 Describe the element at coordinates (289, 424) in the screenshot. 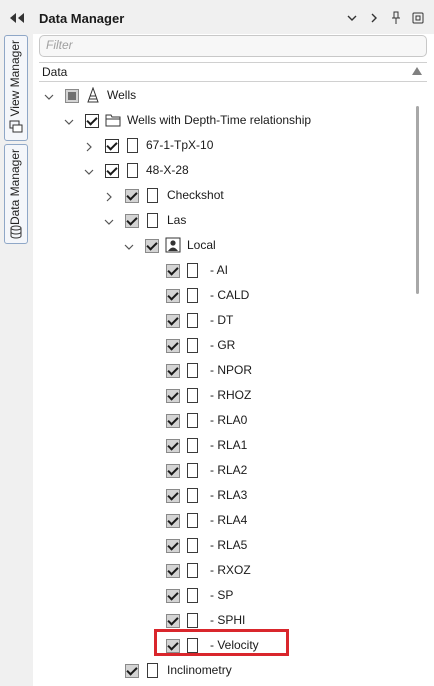

I see `tree-row-curve-rla0: - RLA0` at that location.